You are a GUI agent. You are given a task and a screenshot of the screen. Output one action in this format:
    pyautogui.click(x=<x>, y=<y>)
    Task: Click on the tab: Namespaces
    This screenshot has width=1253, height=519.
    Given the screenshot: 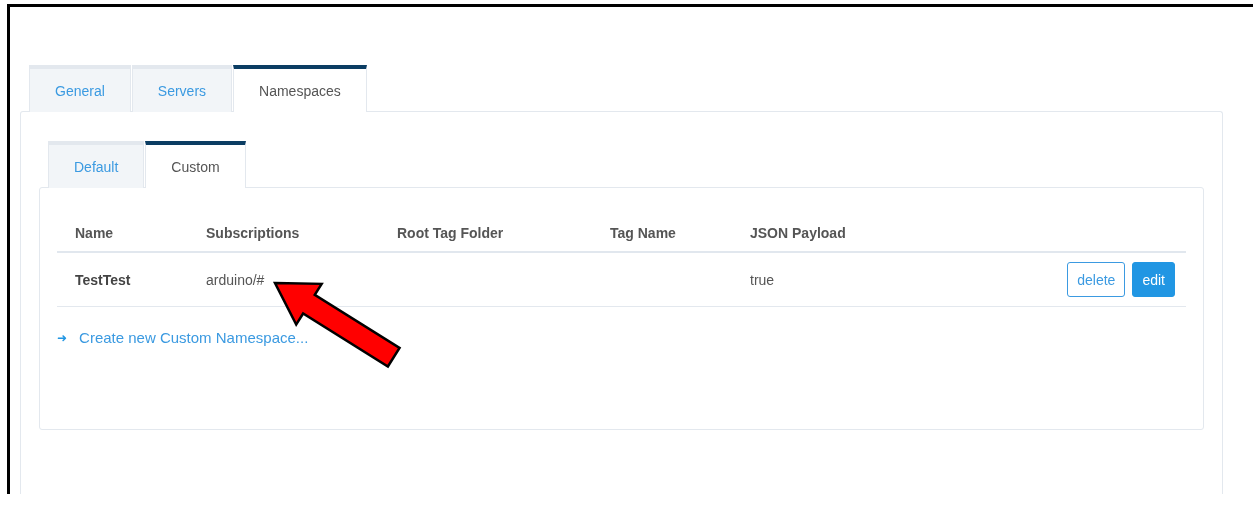 What is the action you would take?
    pyautogui.click(x=300, y=88)
    